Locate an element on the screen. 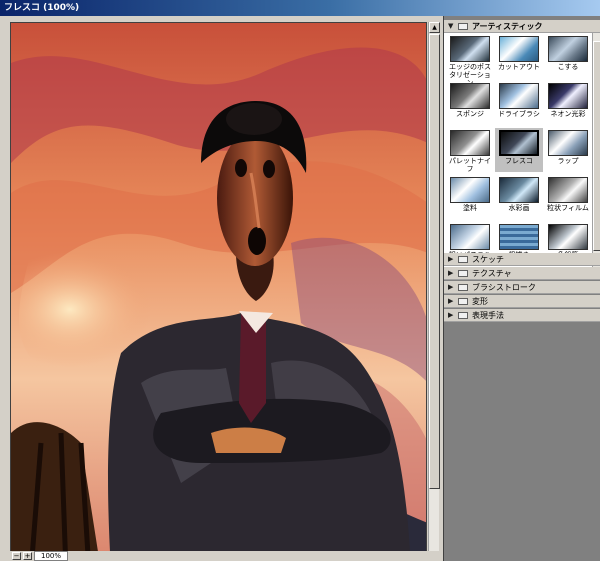  filter-item: 粒状フィルム is located at coordinates (568, 197).